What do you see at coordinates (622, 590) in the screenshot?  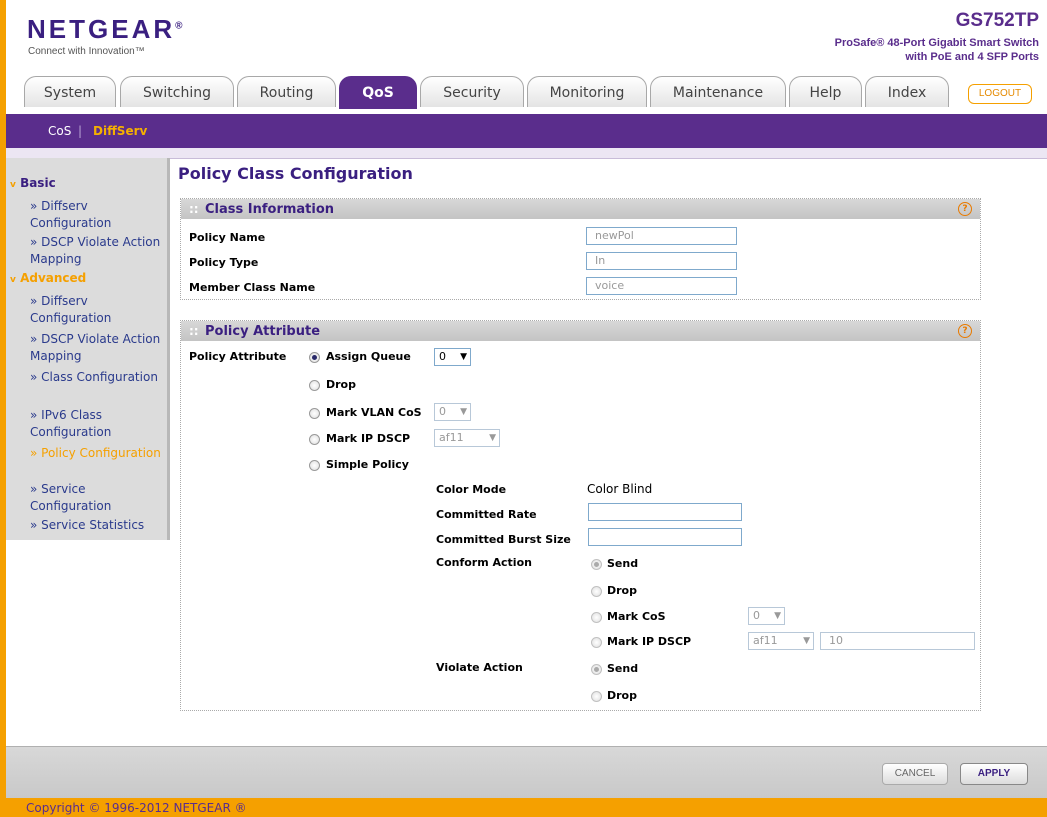 I see `conform-drop-label: Drop` at bounding box center [622, 590].